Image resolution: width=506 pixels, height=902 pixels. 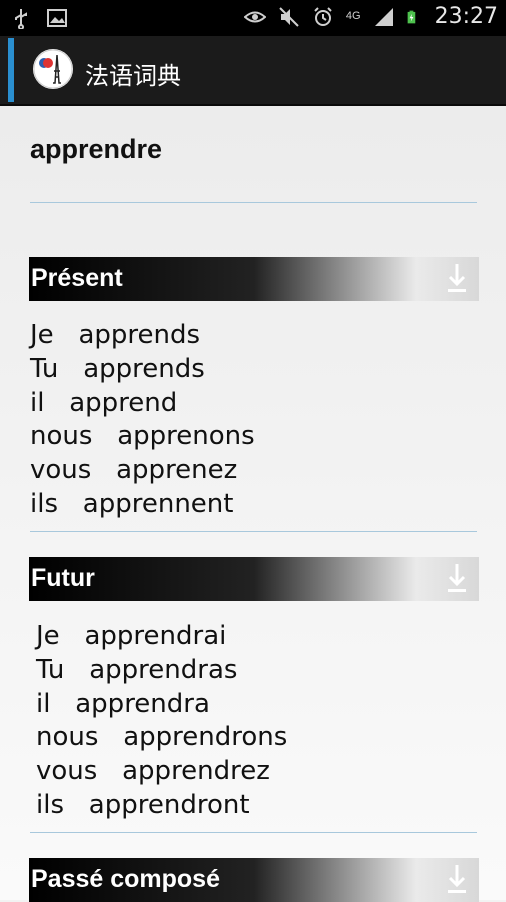 I want to click on eiffel-tower-logo-icon, so click(x=53, y=69).